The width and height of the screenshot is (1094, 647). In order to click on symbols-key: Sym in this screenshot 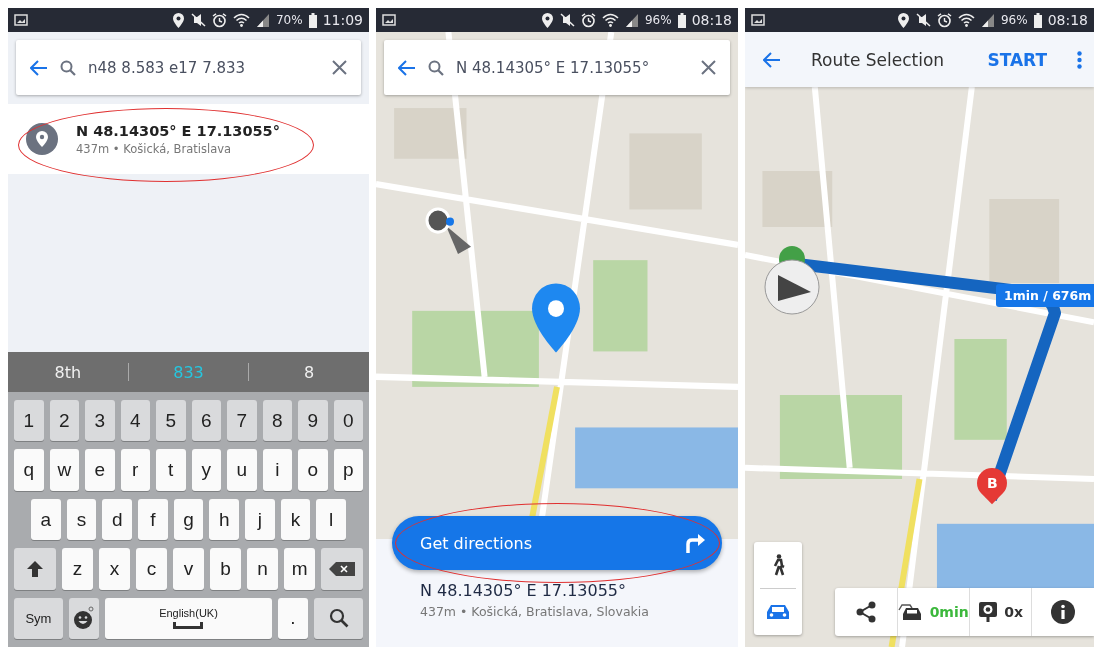, I will do `click(38, 618)`.